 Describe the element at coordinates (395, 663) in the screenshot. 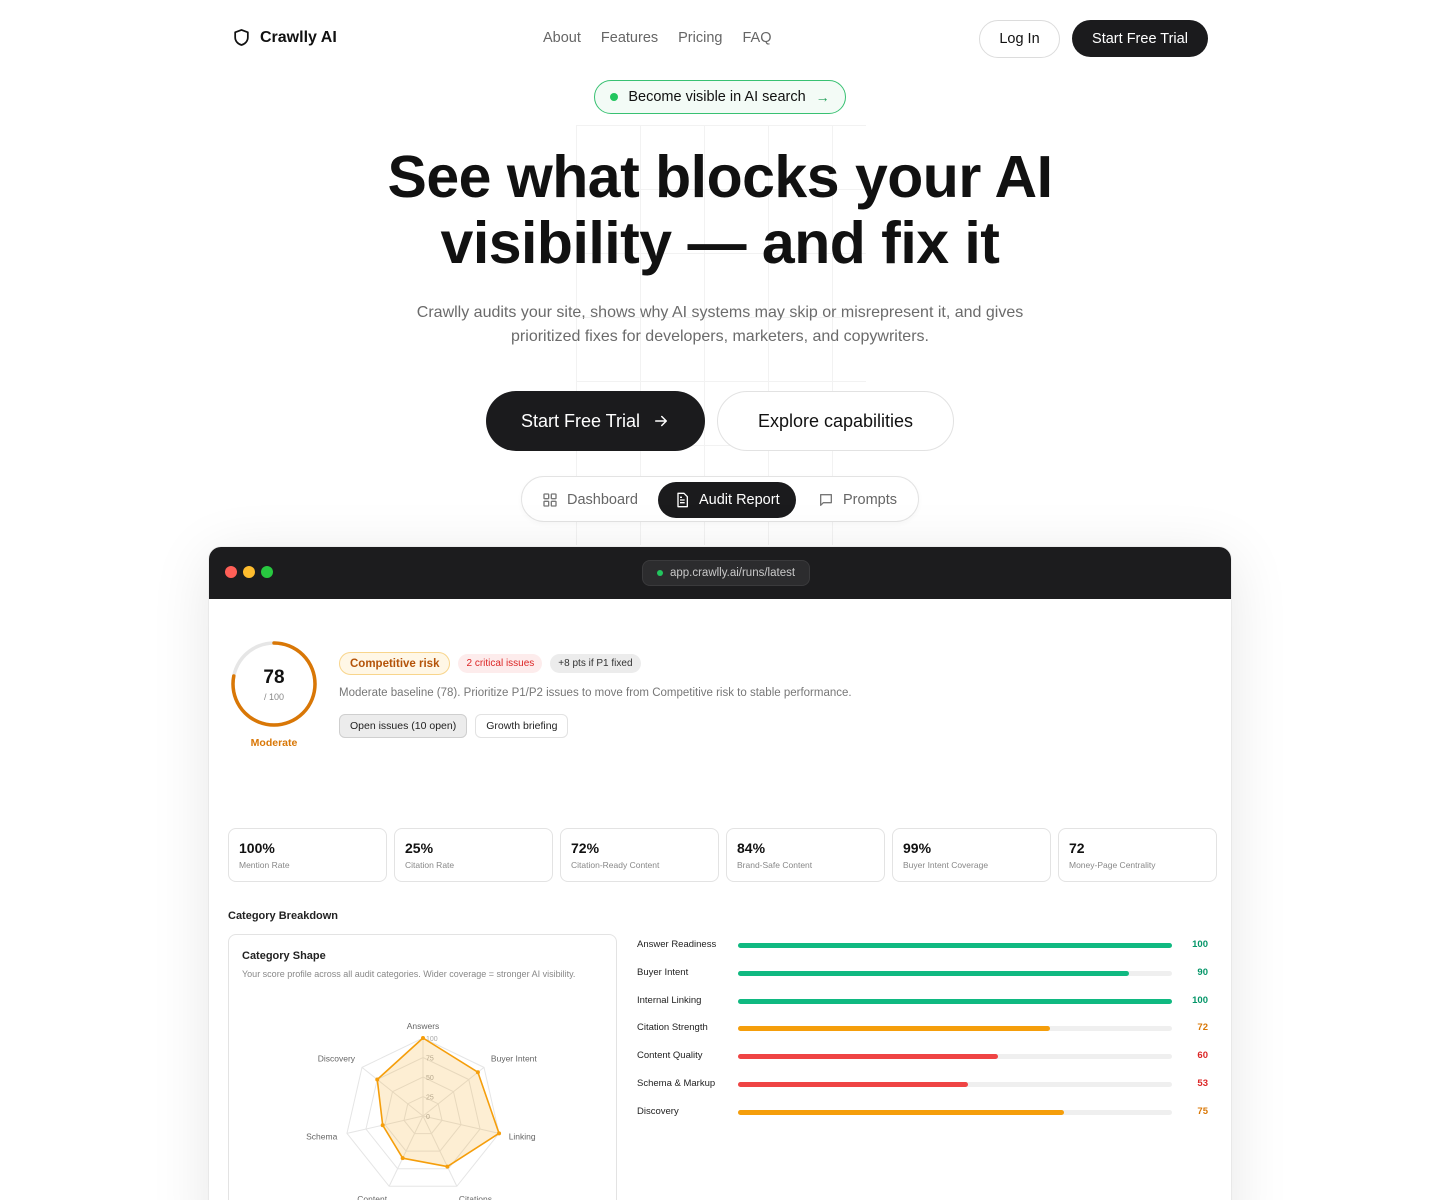

I see `risk-badge: Competitive risk` at that location.